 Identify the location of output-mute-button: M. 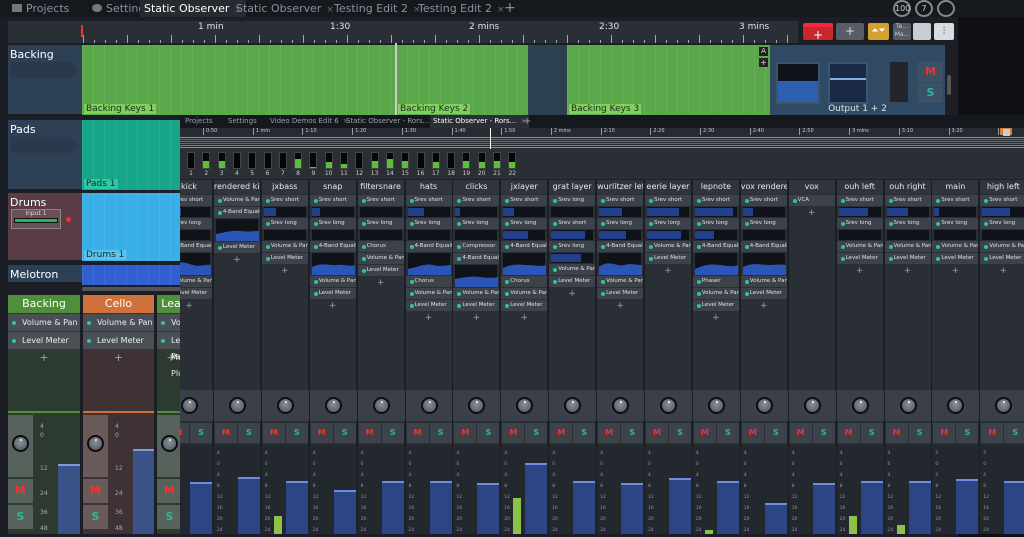
(930, 72).